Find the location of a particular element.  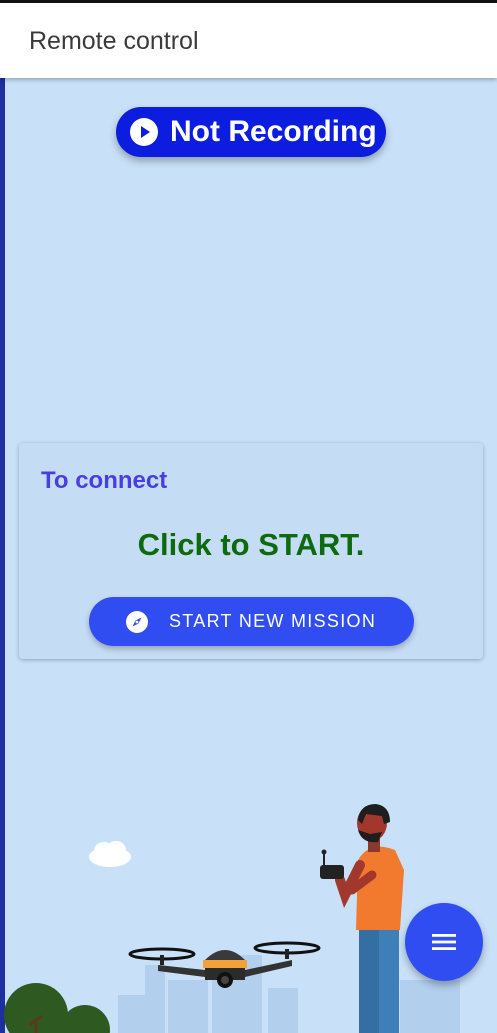

pilot-person-shape is located at coordinates (362, 918).